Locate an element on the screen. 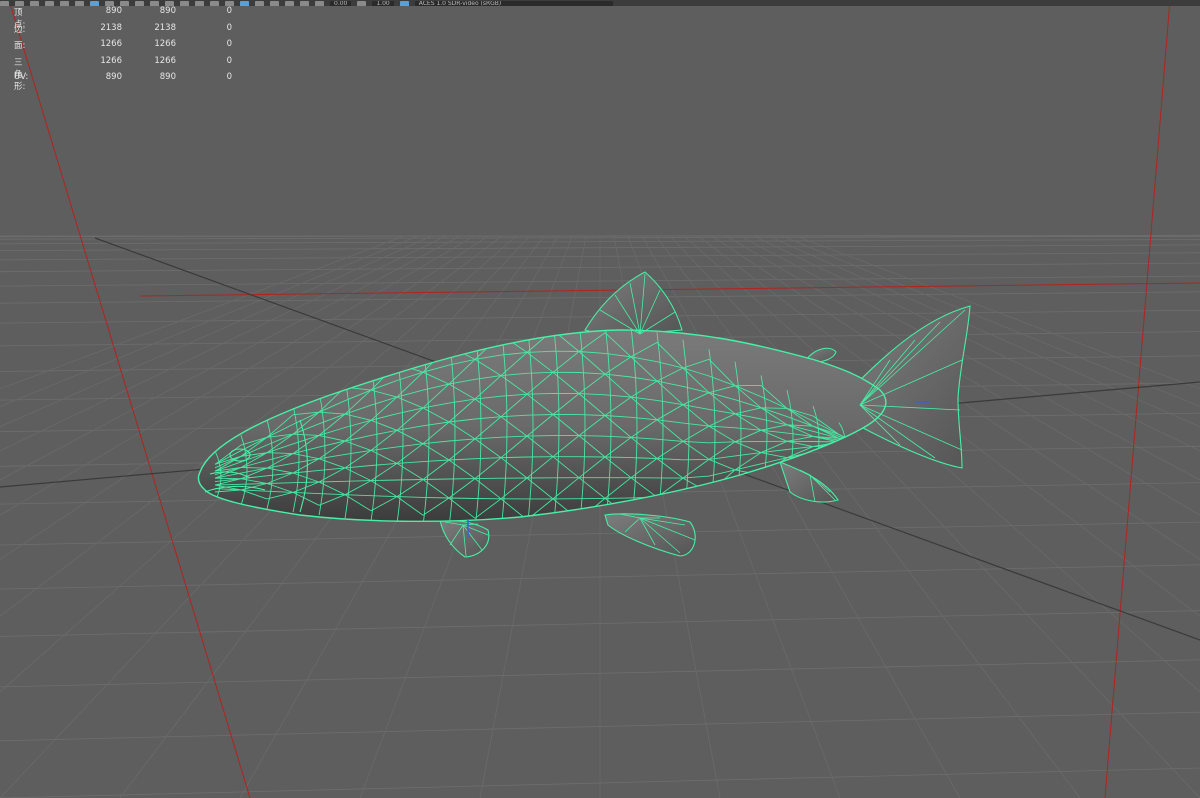 This screenshot has height=798, width=1200. shadows-icon is located at coordinates (184, 3).